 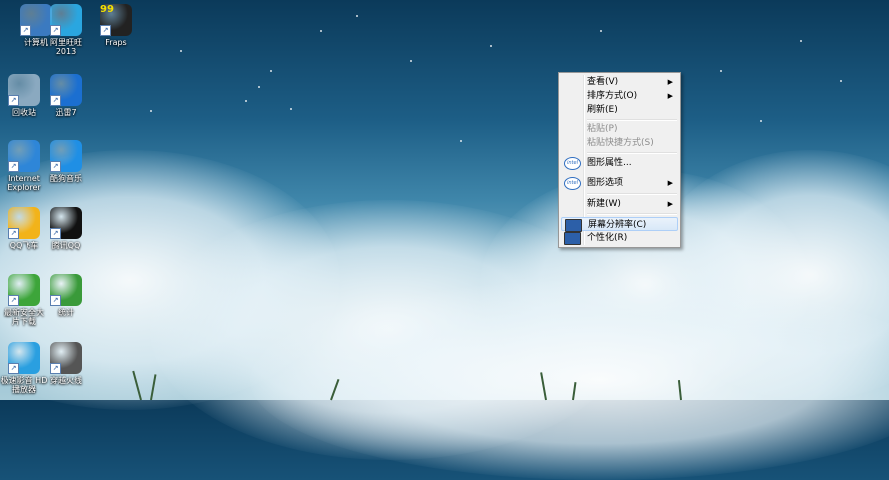 I want to click on desktop-icon-stats: ↗ 统计, so click(x=66, y=295).